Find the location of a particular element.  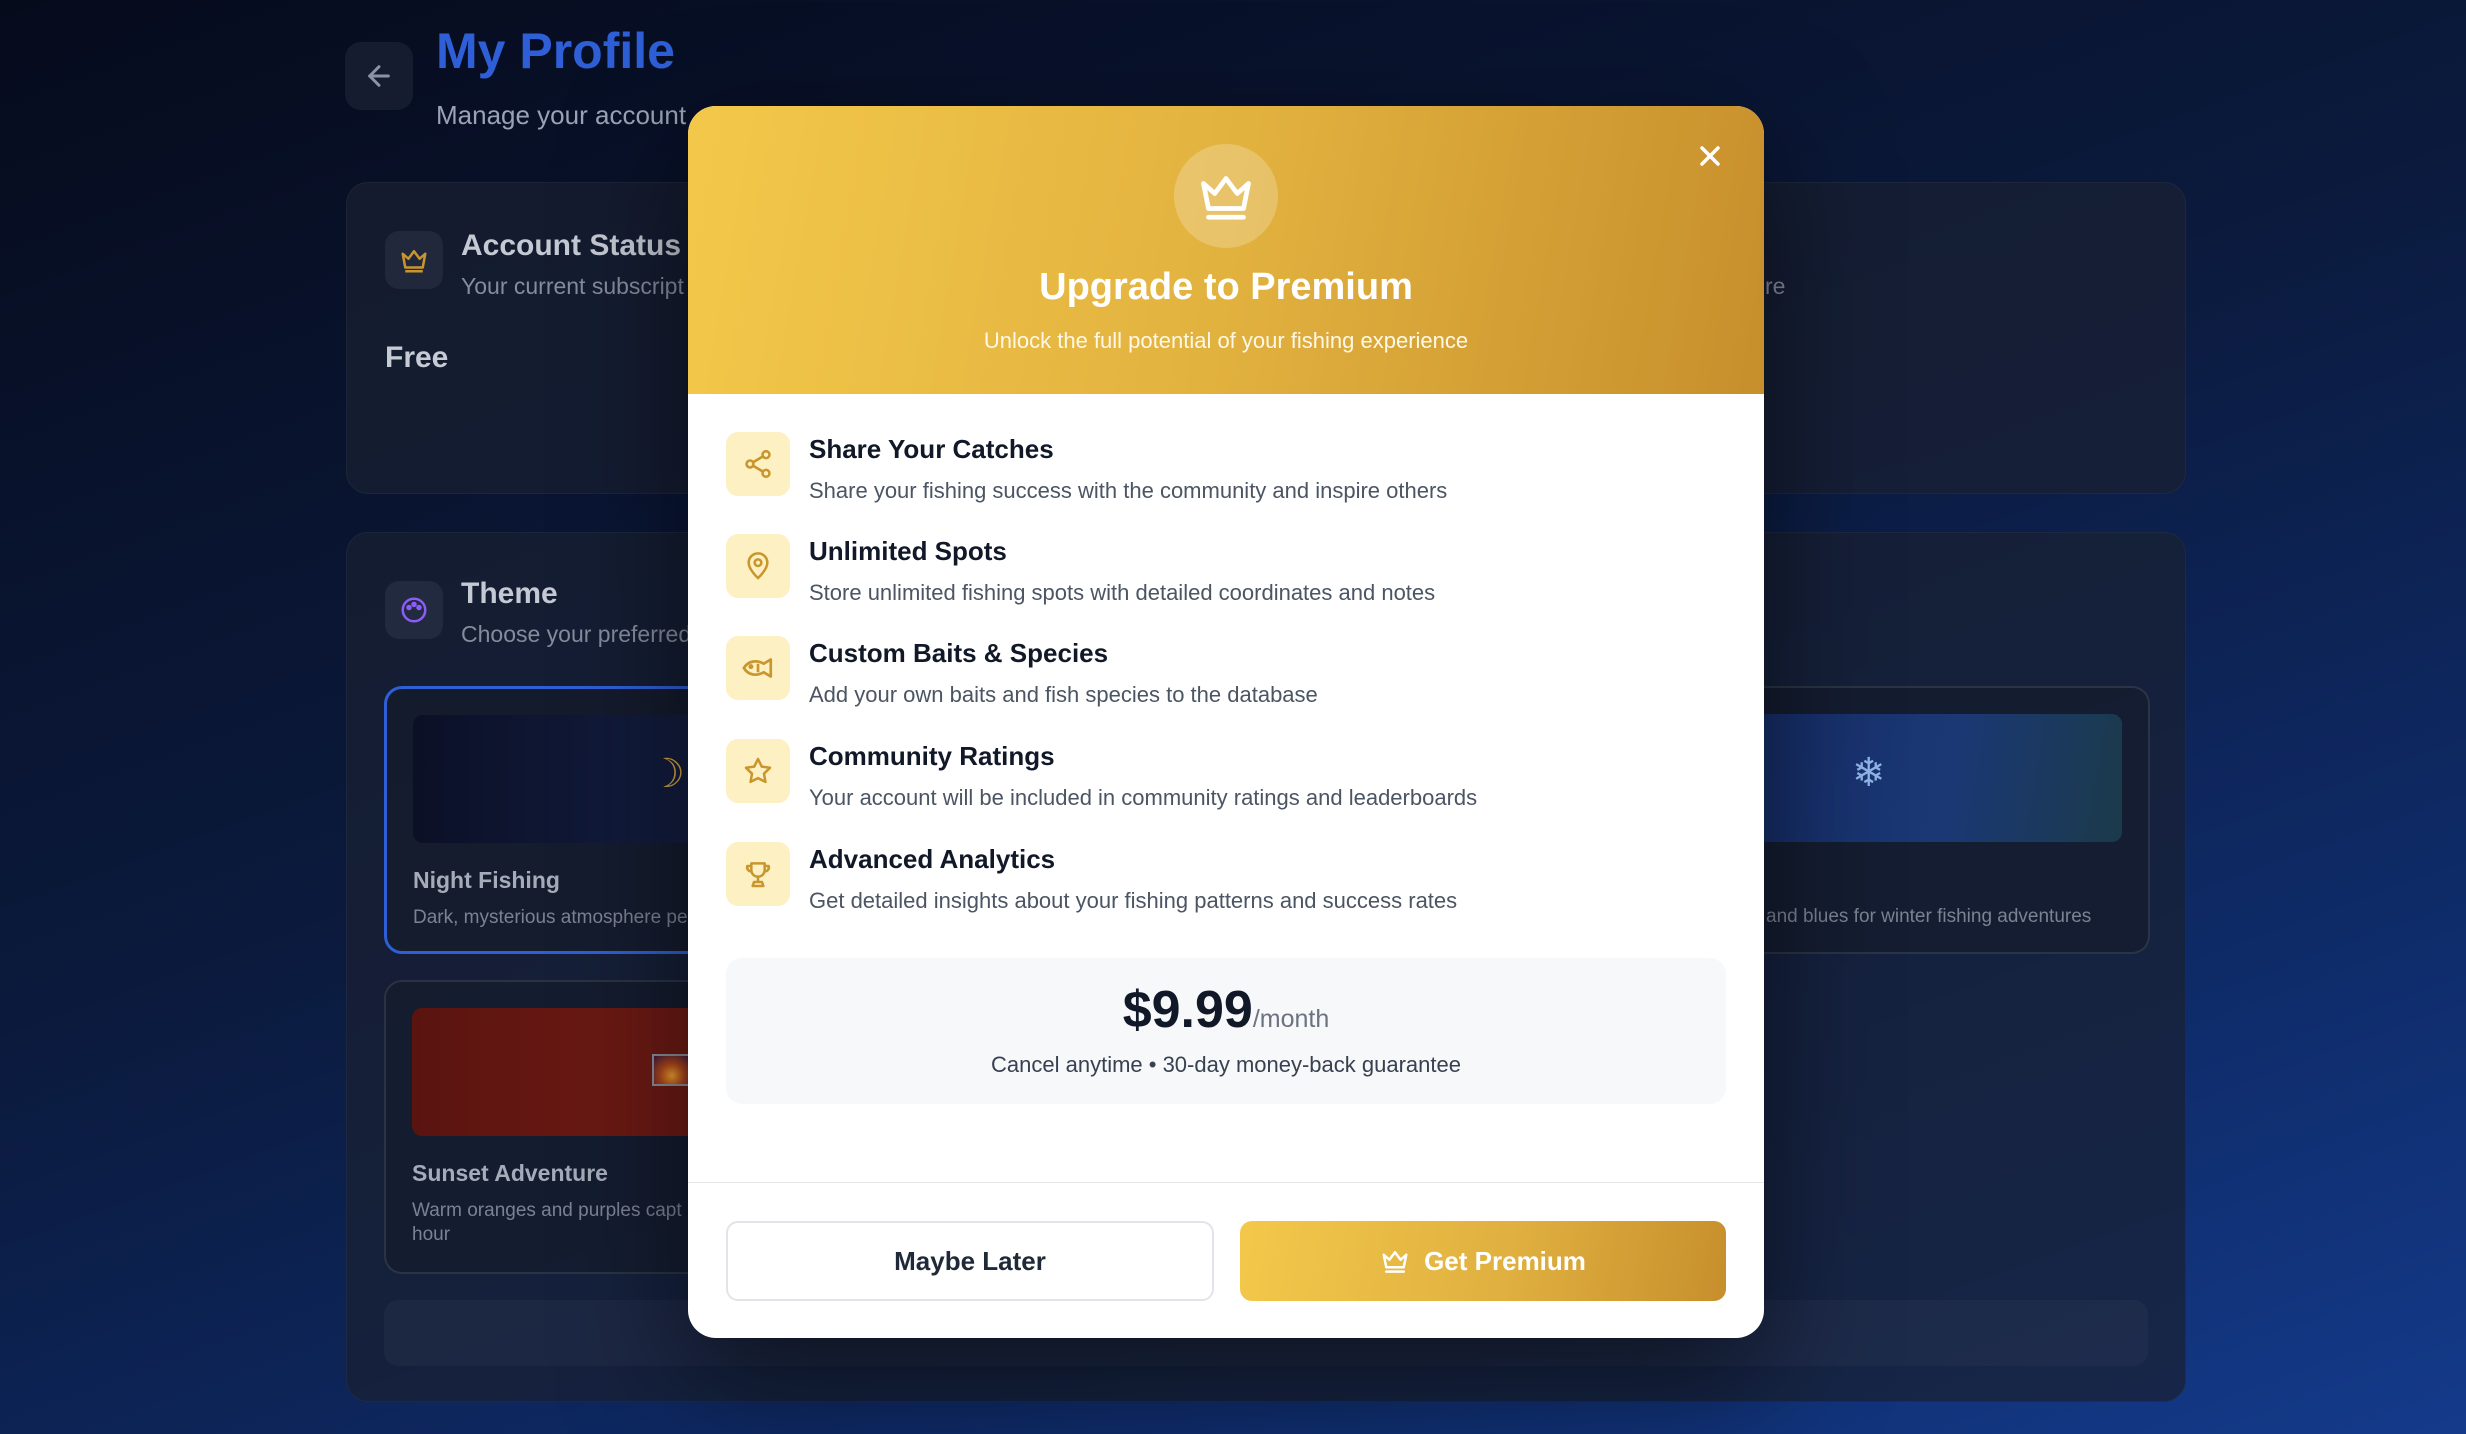

feature-title: Advanced Analytics is located at coordinates (932, 859).